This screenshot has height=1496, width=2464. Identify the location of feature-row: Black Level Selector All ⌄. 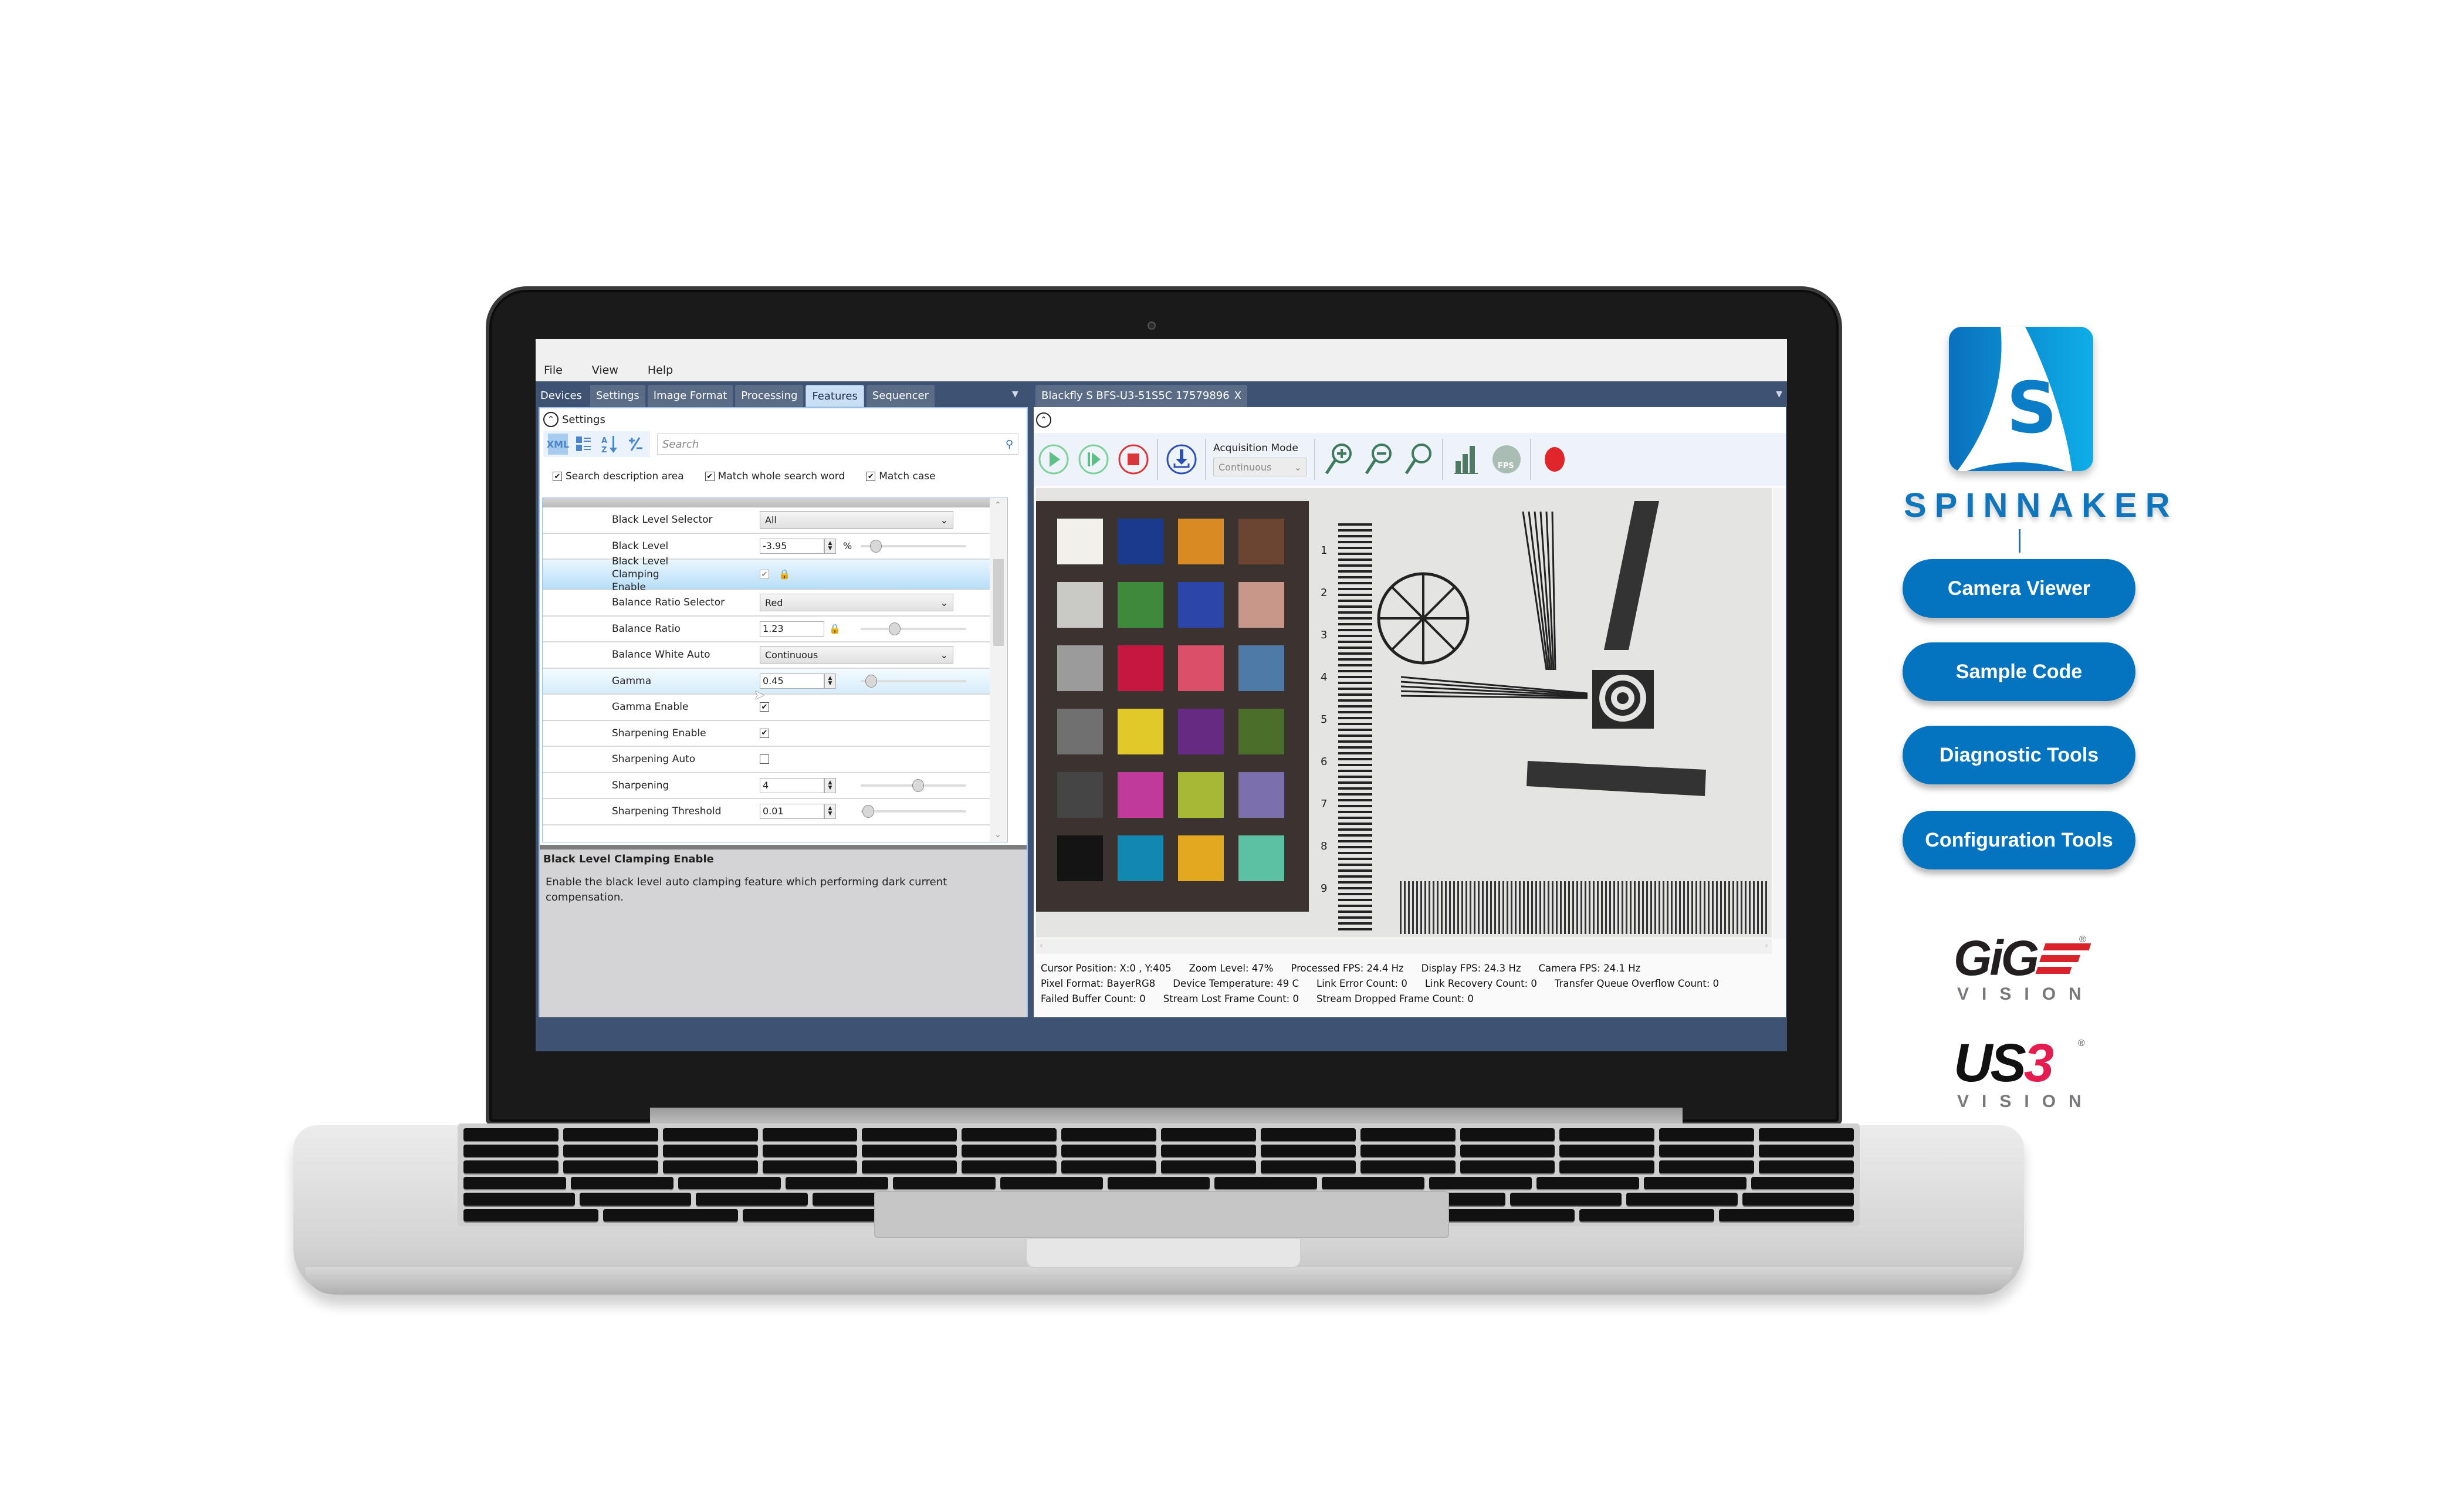
(775, 520).